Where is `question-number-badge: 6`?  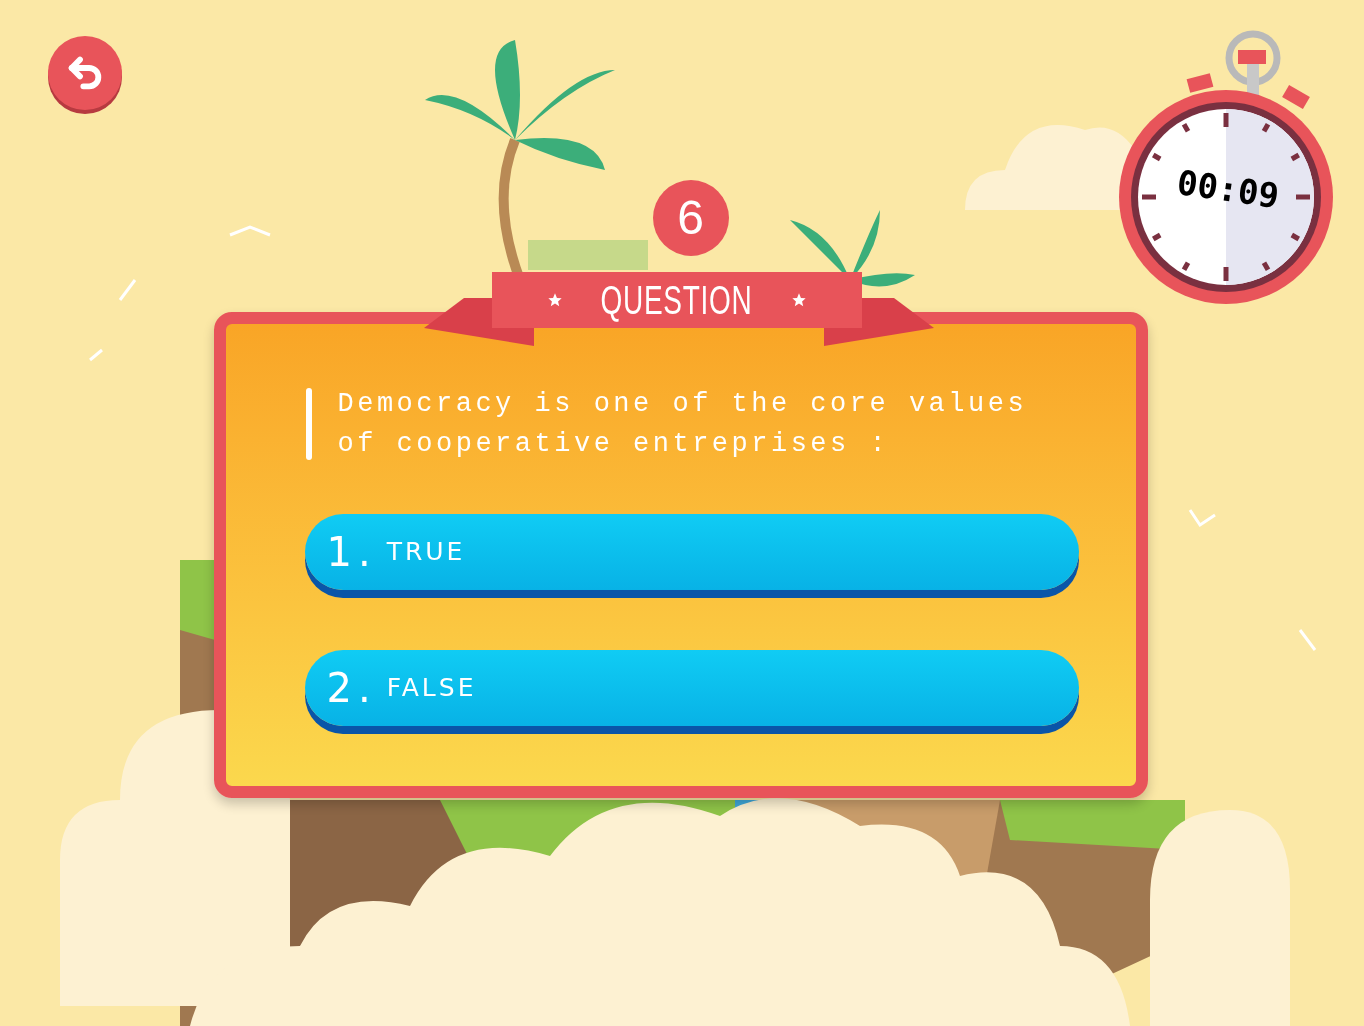
question-number-badge: 6 is located at coordinates (690, 218).